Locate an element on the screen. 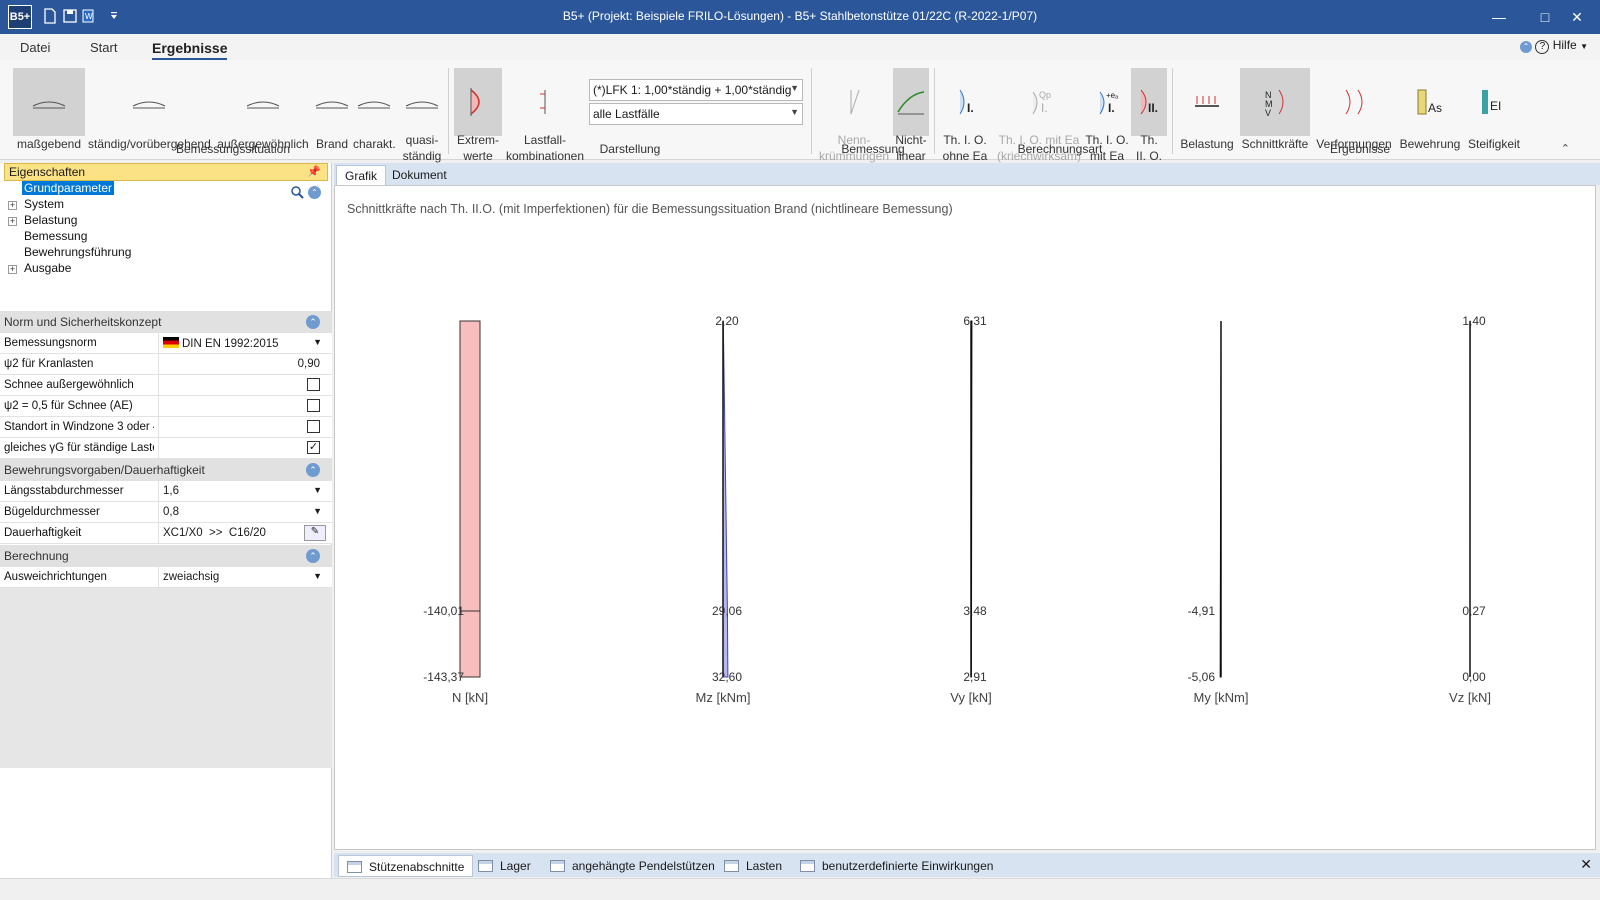 This screenshot has width=1600, height=900. table-icon is located at coordinates (807, 866).